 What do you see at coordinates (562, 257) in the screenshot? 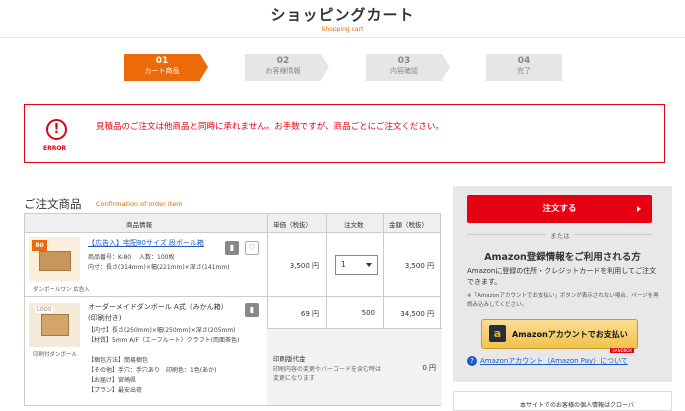
I see `amazon-title: Amazon登録情報をご利用される方` at bounding box center [562, 257].